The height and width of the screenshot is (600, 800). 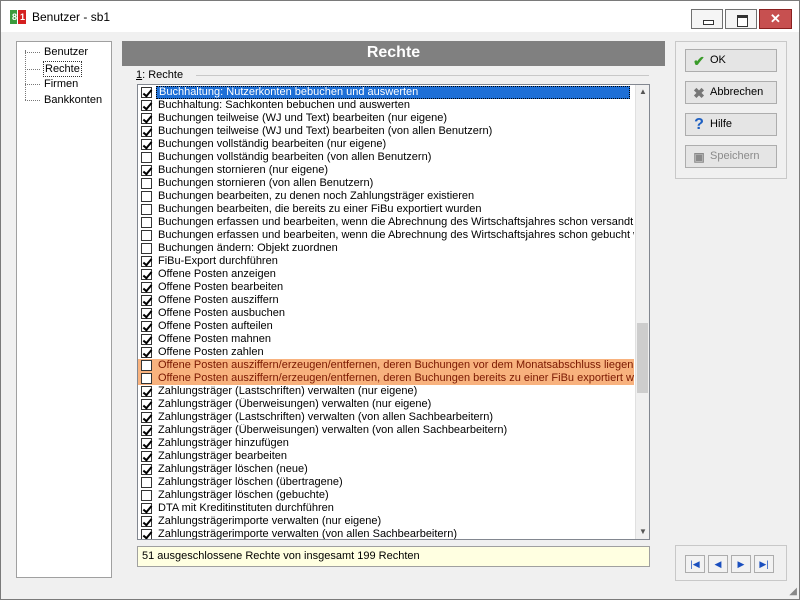 I want to click on right-label: Zahlungsträger bearbeiten, so click(x=223, y=456).